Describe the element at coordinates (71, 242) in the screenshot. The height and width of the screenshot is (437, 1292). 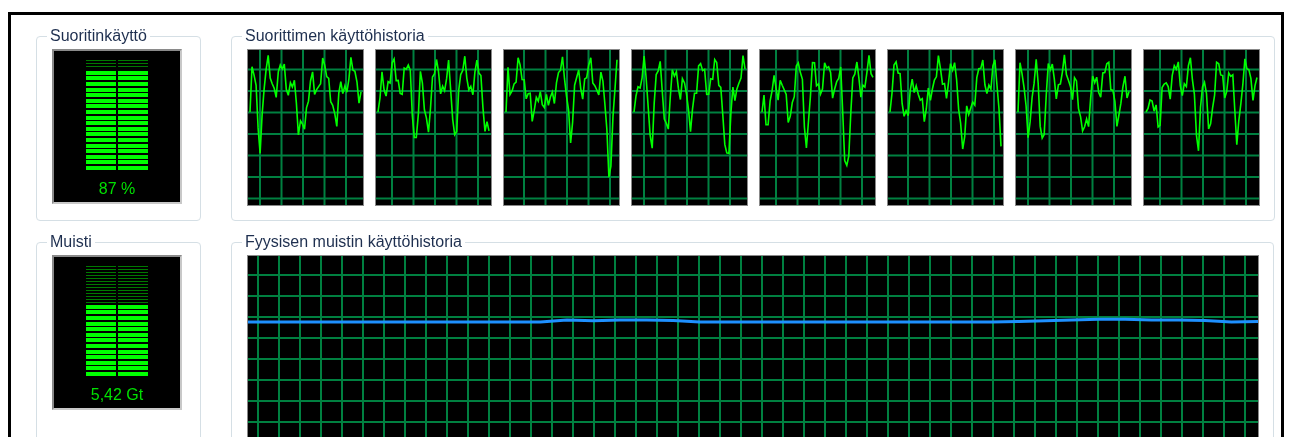
I see `group-title: Muisti` at that location.